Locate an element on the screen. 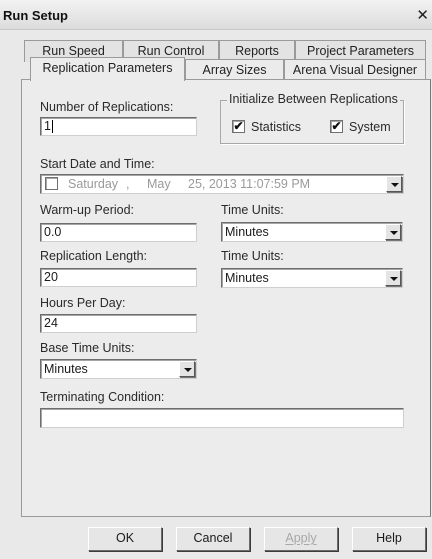  warmup-units-value: Minutes is located at coordinates (247, 232).